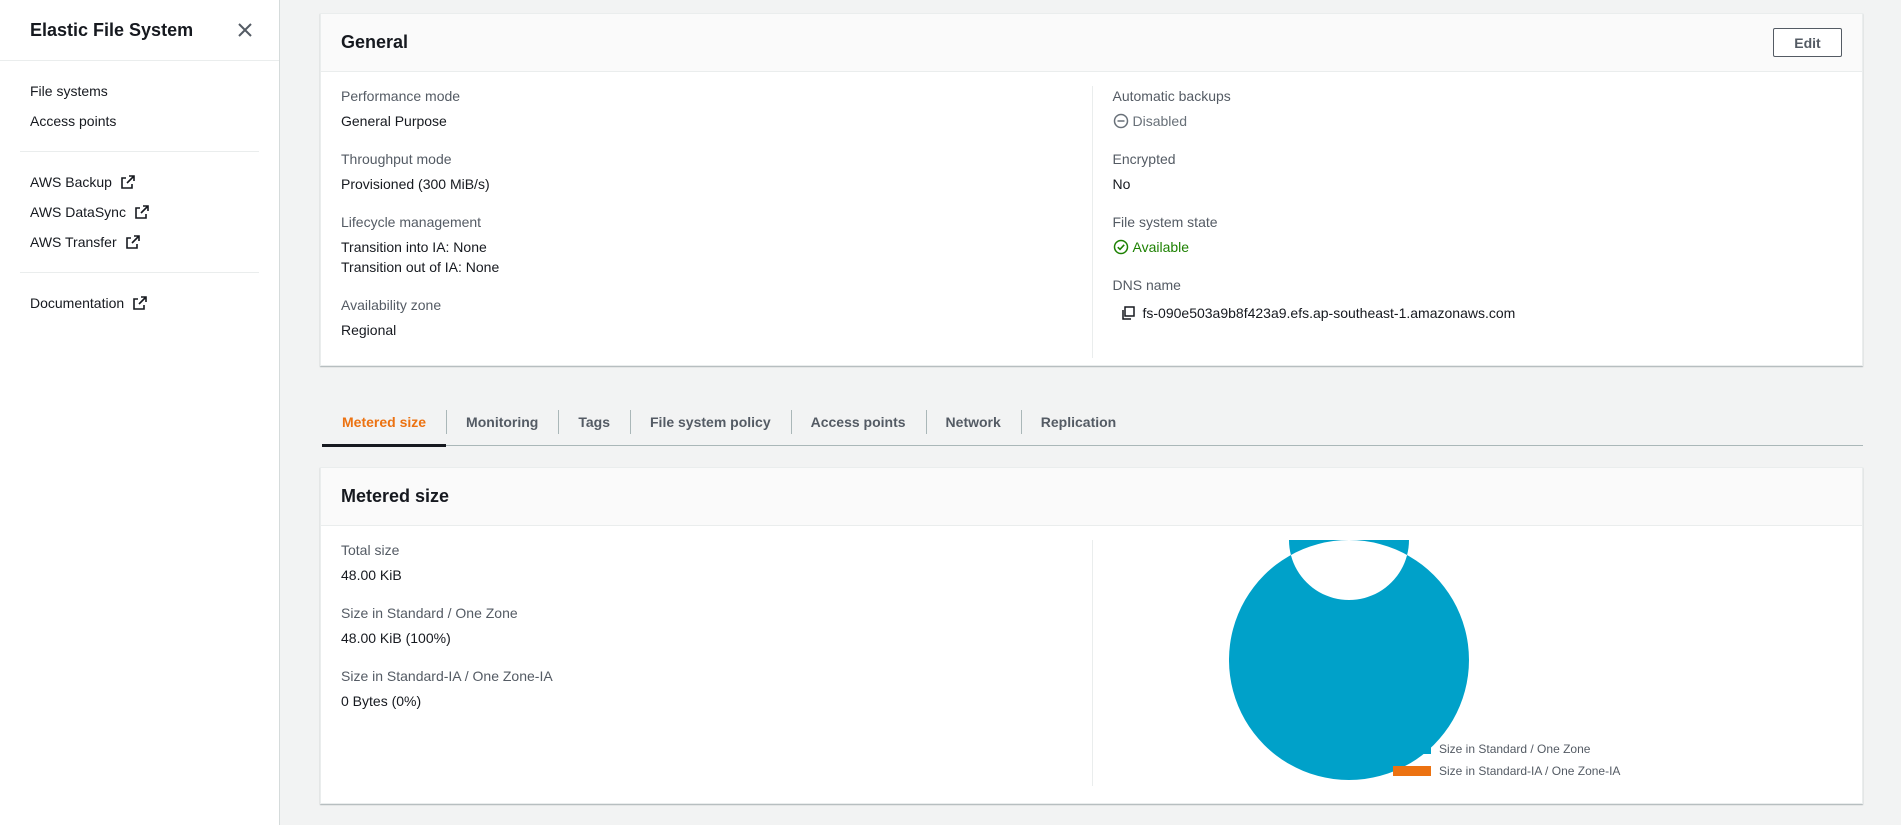 This screenshot has width=1901, height=825. What do you see at coordinates (375, 42) in the screenshot?
I see `general-title: General` at bounding box center [375, 42].